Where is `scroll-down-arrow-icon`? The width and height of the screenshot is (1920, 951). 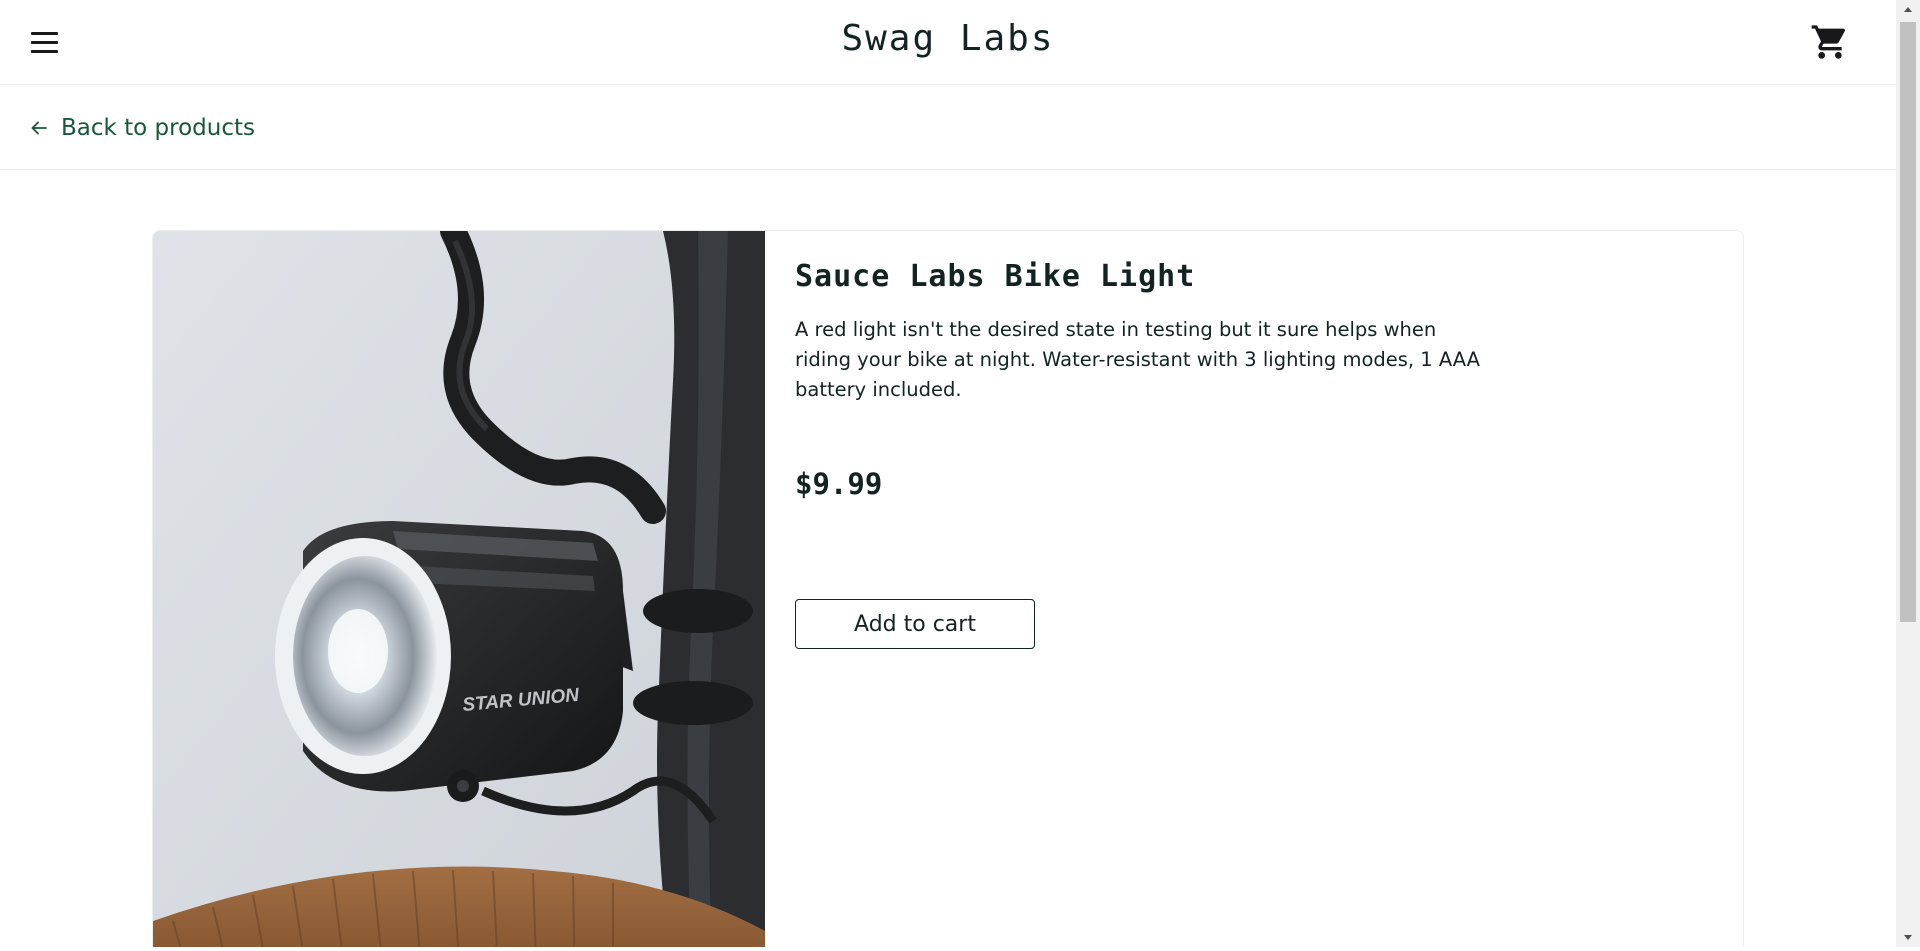 scroll-down-arrow-icon is located at coordinates (1908, 937).